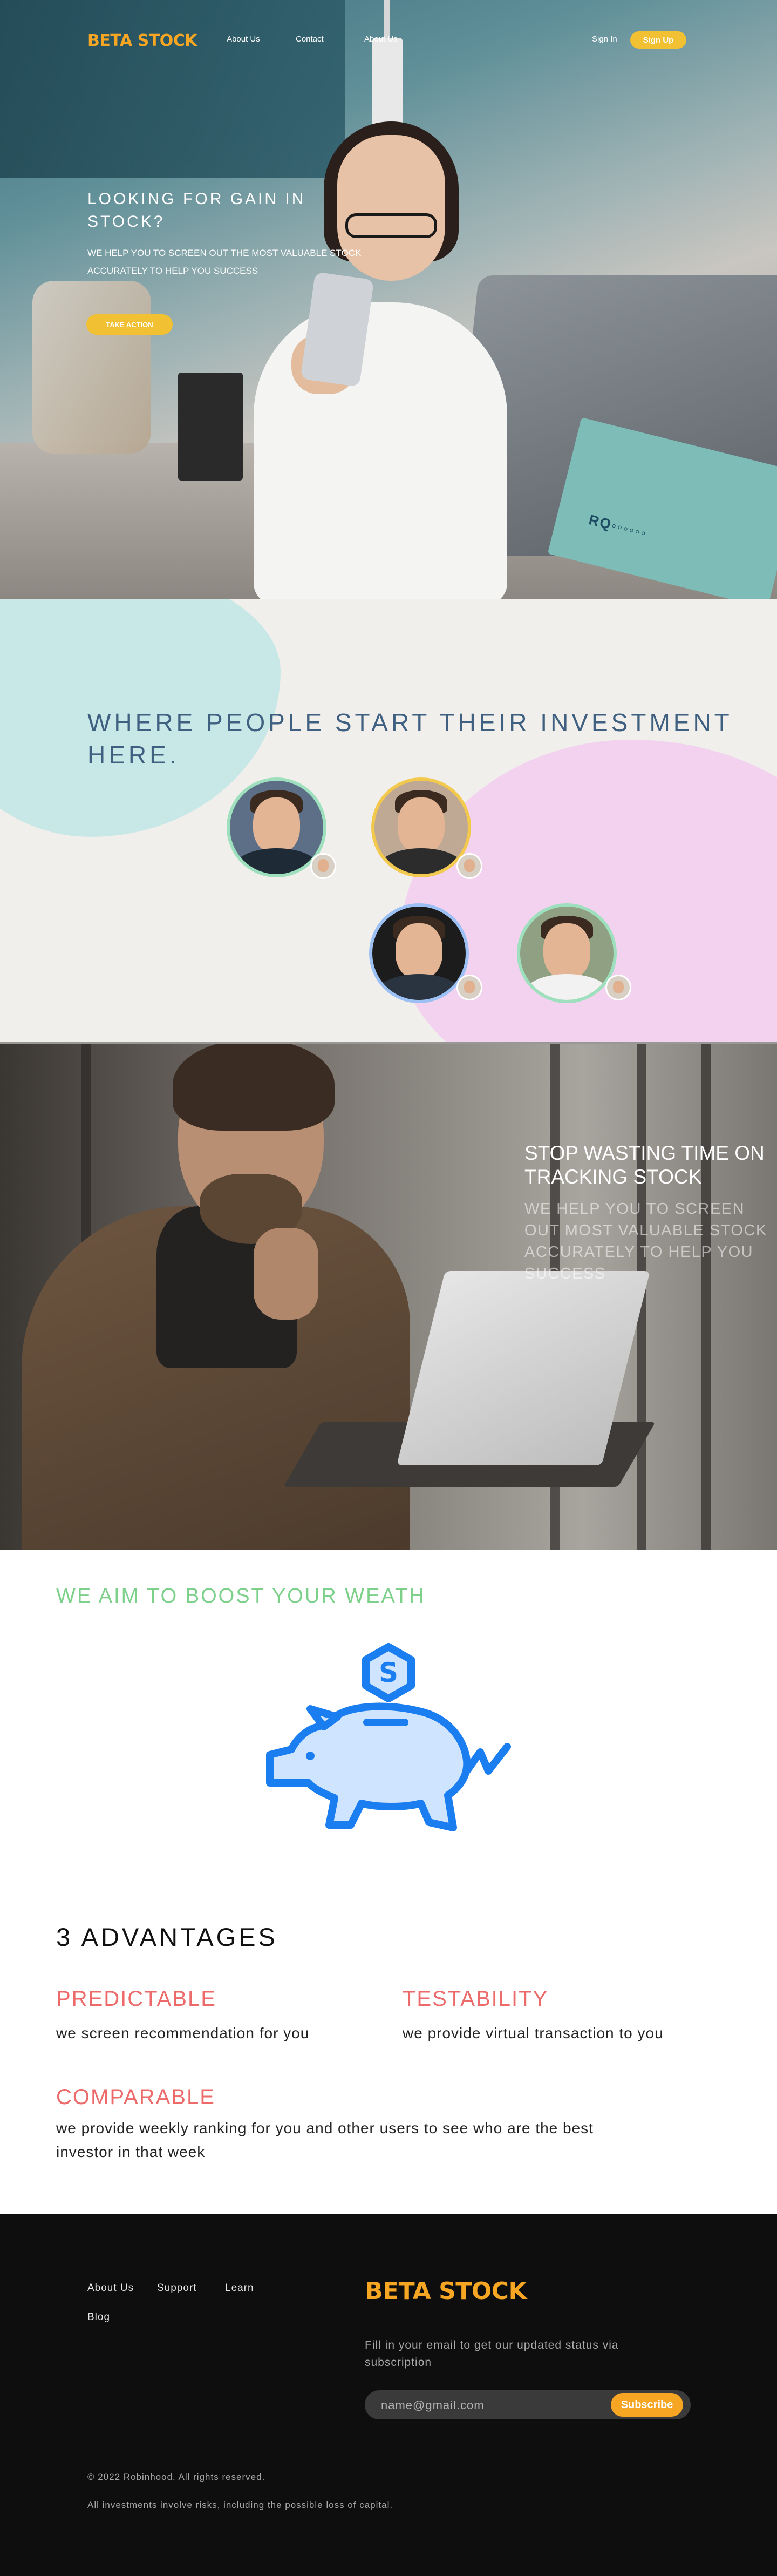  What do you see at coordinates (136, 1999) in the screenshot?
I see `advantage-title-predictable: PREDICTABLE` at bounding box center [136, 1999].